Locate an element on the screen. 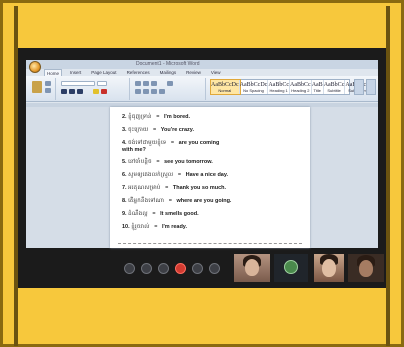 Image resolution: width=404 pixels, height=347 pixels. italic-icon is located at coordinates (72, 91).